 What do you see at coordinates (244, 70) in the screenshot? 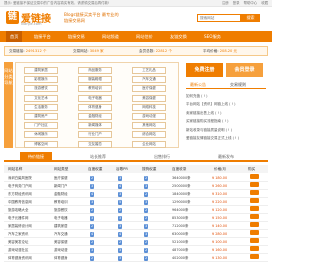
I see `login-button: 会员登录` at bounding box center [244, 70].